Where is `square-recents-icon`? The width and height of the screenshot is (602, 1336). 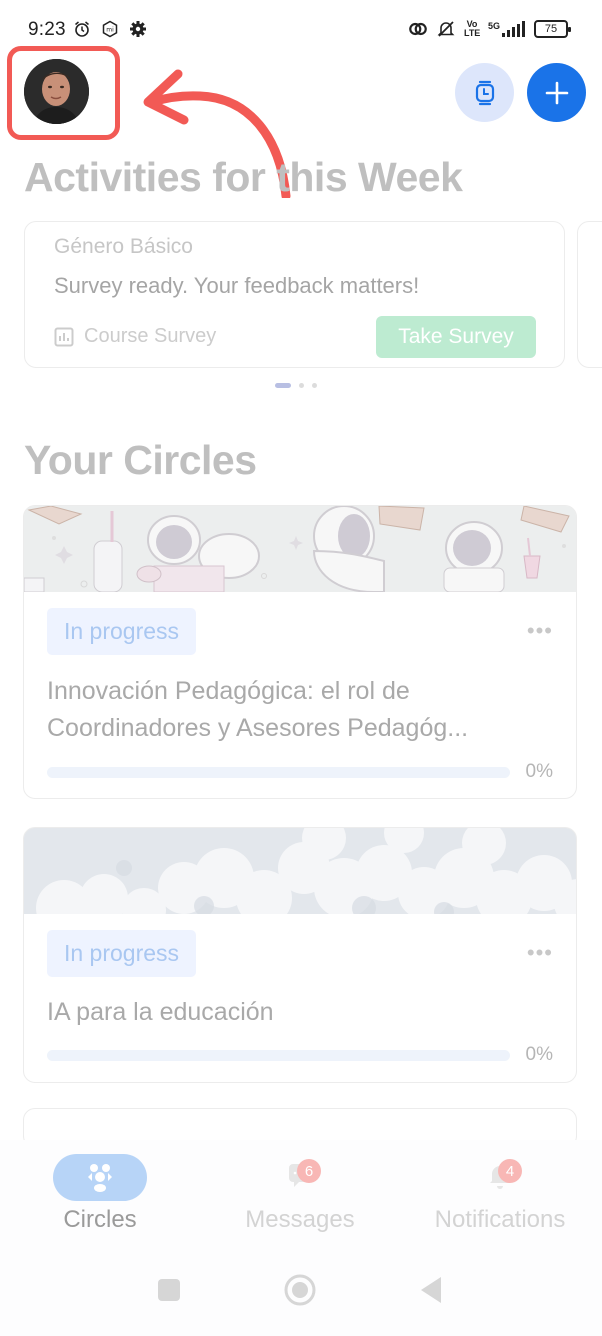 square-recents-icon is located at coordinates (169, 1290).